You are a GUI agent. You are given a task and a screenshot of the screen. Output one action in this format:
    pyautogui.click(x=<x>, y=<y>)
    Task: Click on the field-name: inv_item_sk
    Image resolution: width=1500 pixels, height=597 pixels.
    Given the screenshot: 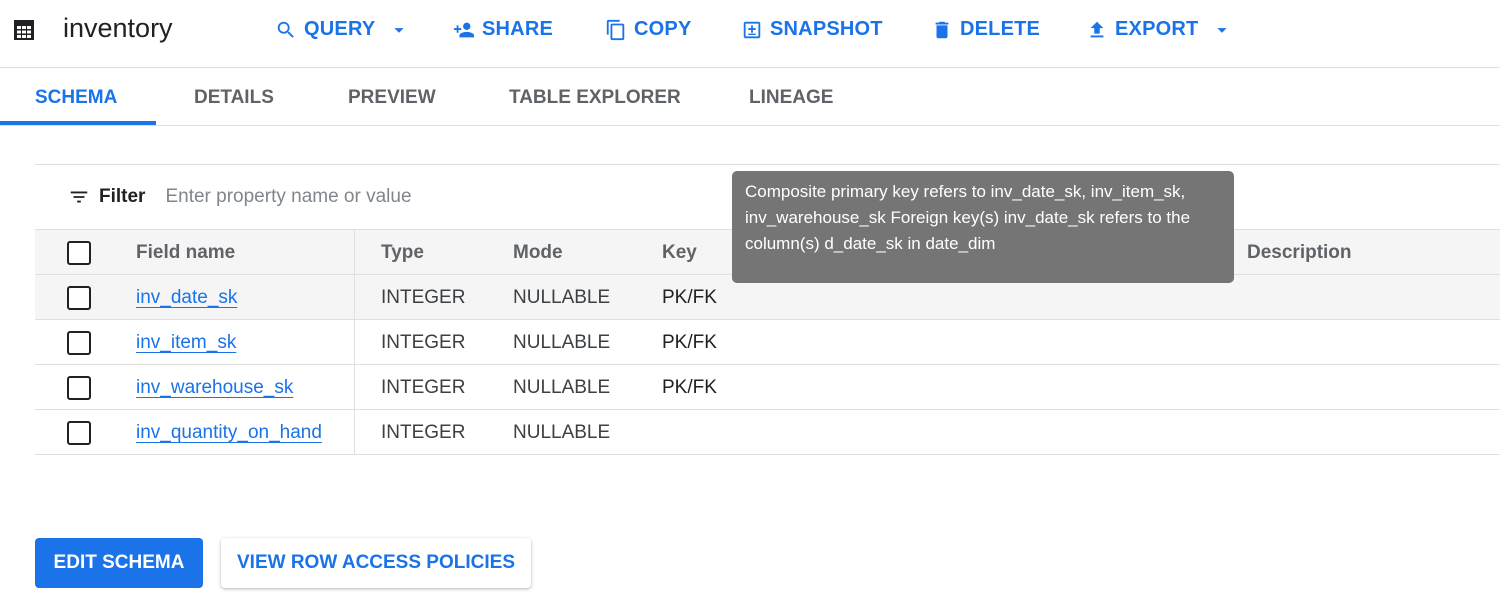 What is the action you would take?
    pyautogui.click(x=186, y=343)
    